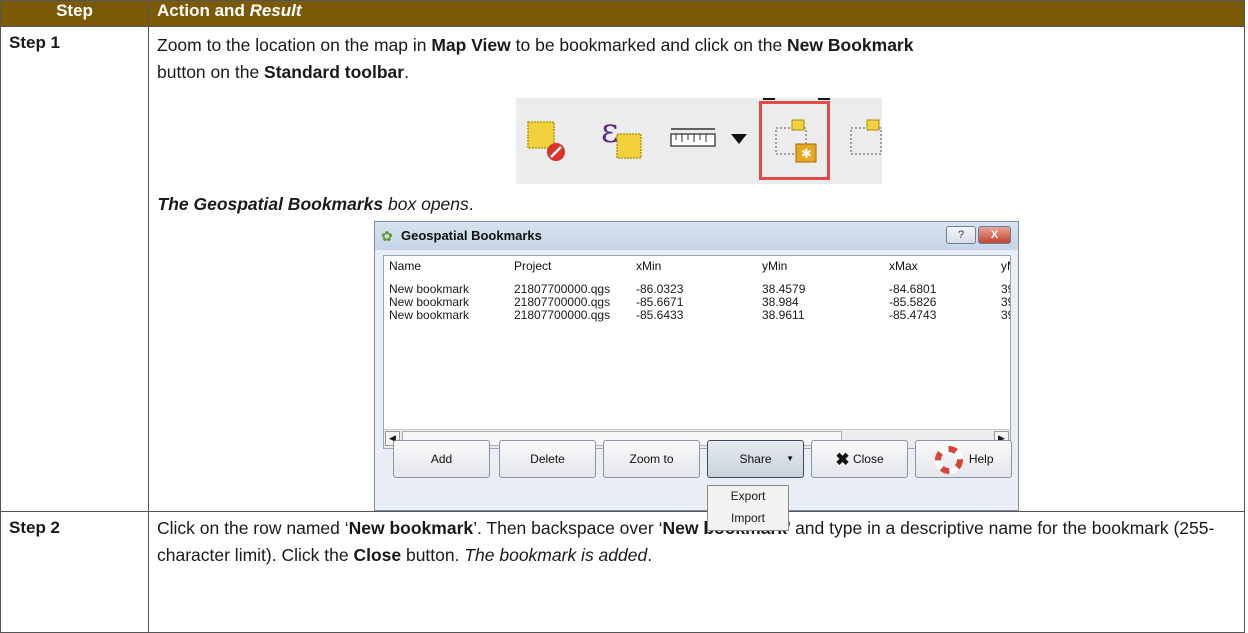 Image resolution: width=1248 pixels, height=633 pixels. What do you see at coordinates (693, 139) in the screenshot?
I see `measure-icon` at bounding box center [693, 139].